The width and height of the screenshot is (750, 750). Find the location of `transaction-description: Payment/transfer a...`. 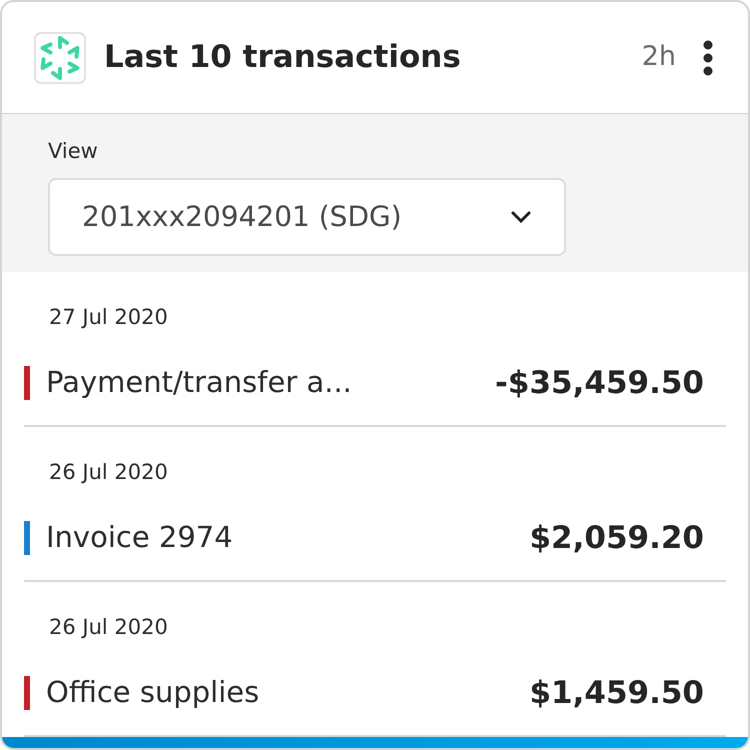

transaction-description: Payment/transfer a... is located at coordinates (199, 382).